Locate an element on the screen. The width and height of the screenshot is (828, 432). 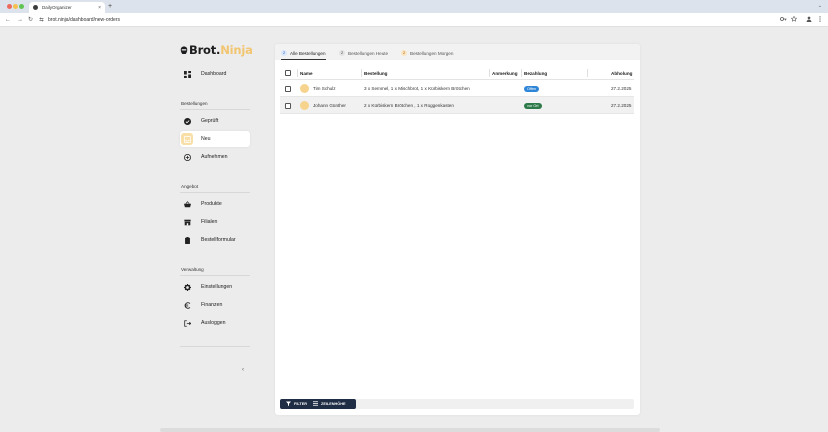
forward-button: → is located at coordinates (20, 20).